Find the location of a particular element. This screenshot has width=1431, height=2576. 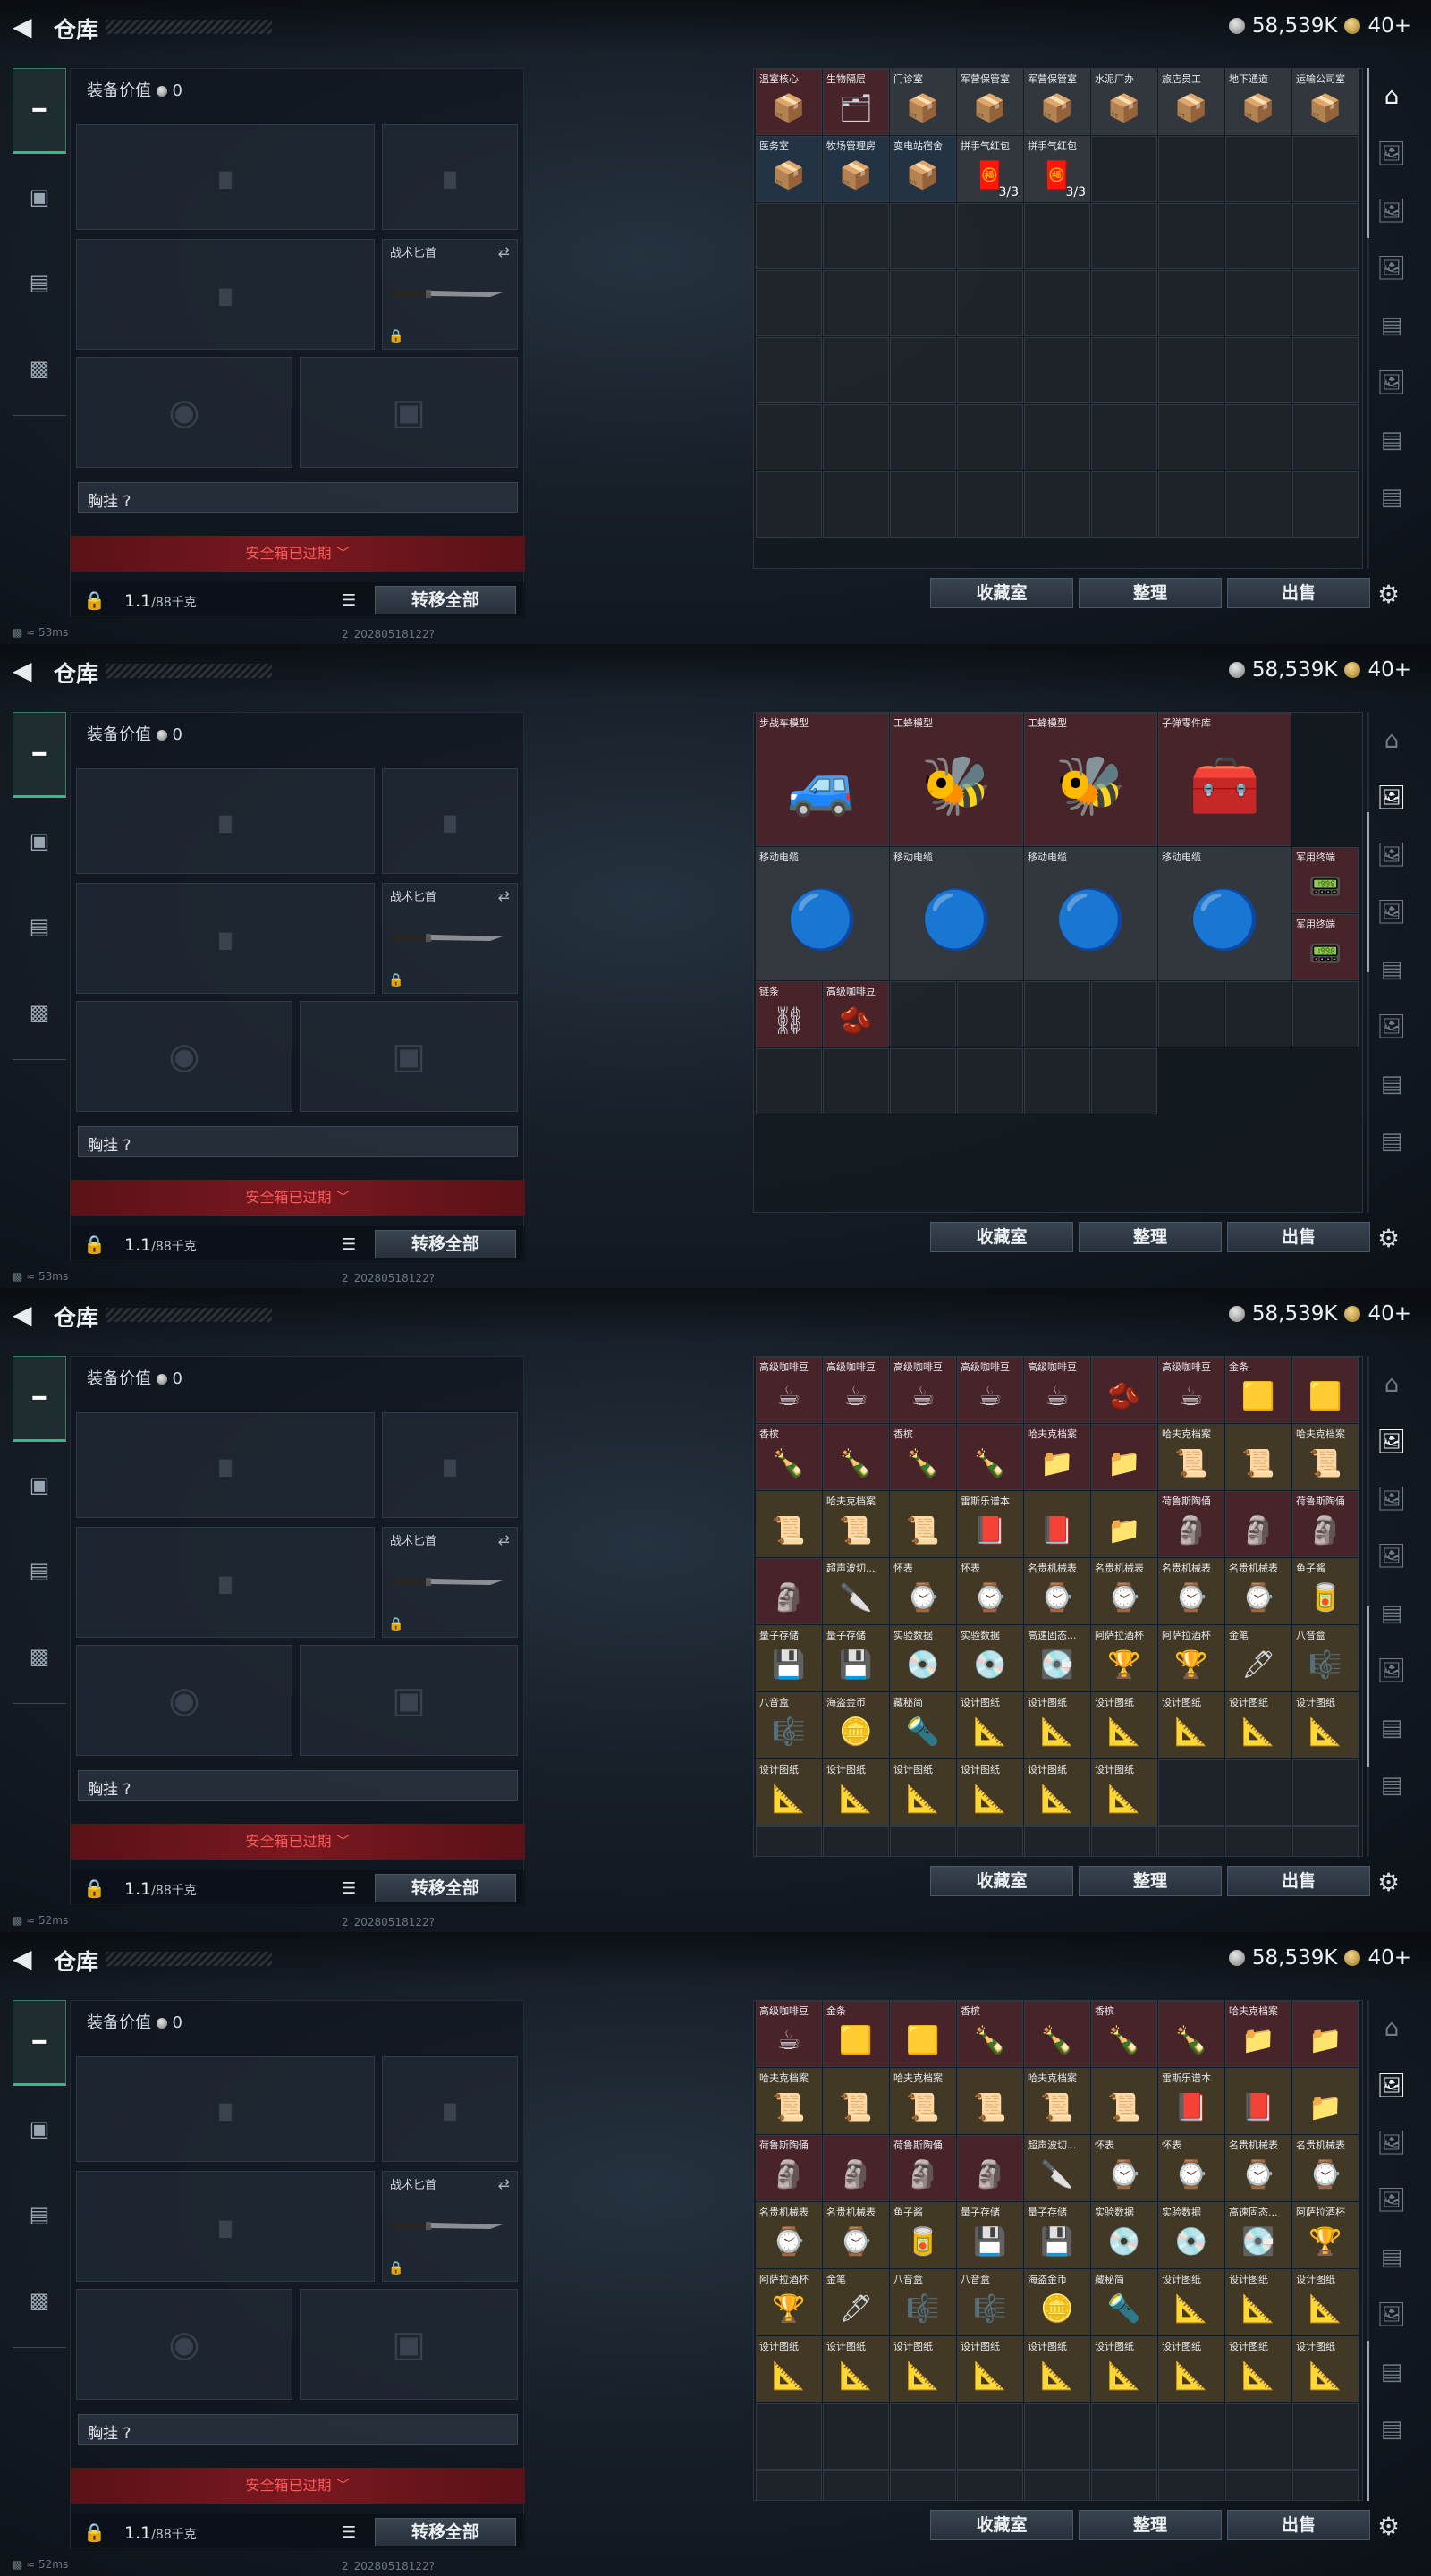

storage-item: 香槟 🍾 is located at coordinates (789, 1457).